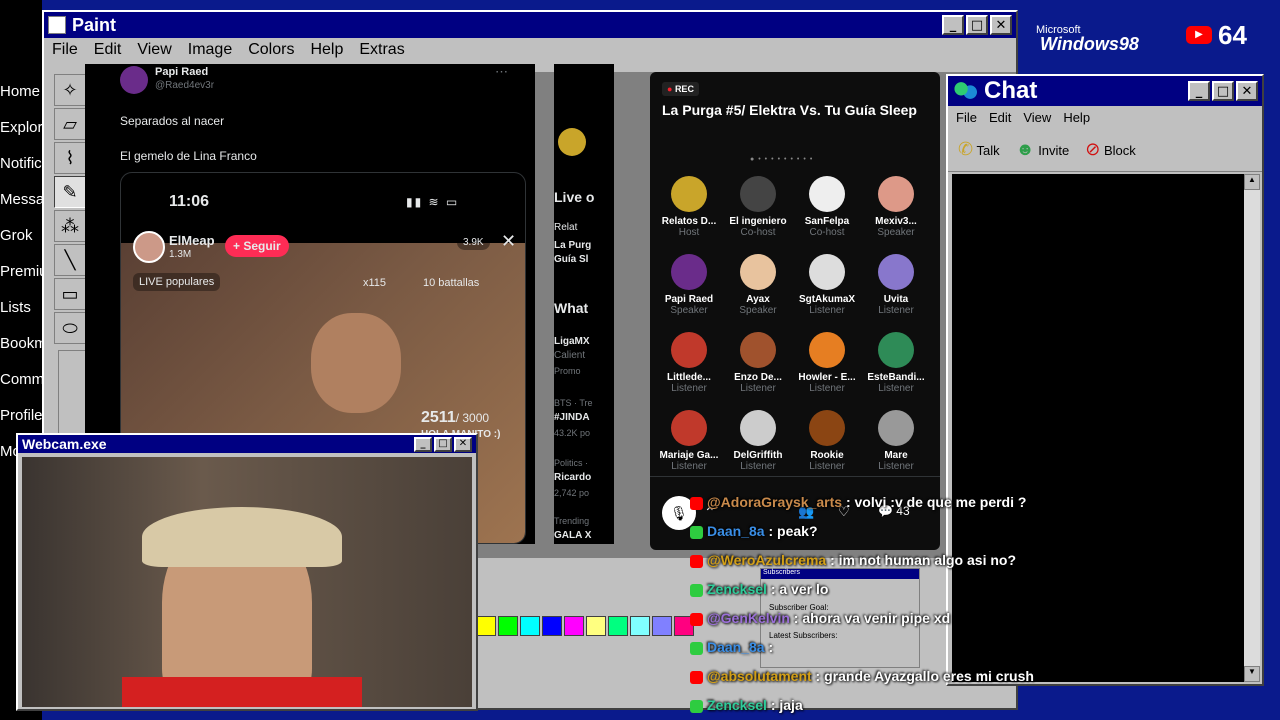 Image resolution: width=1280 pixels, height=720 pixels. I want to click on participant-role: Co-host, so click(827, 232).